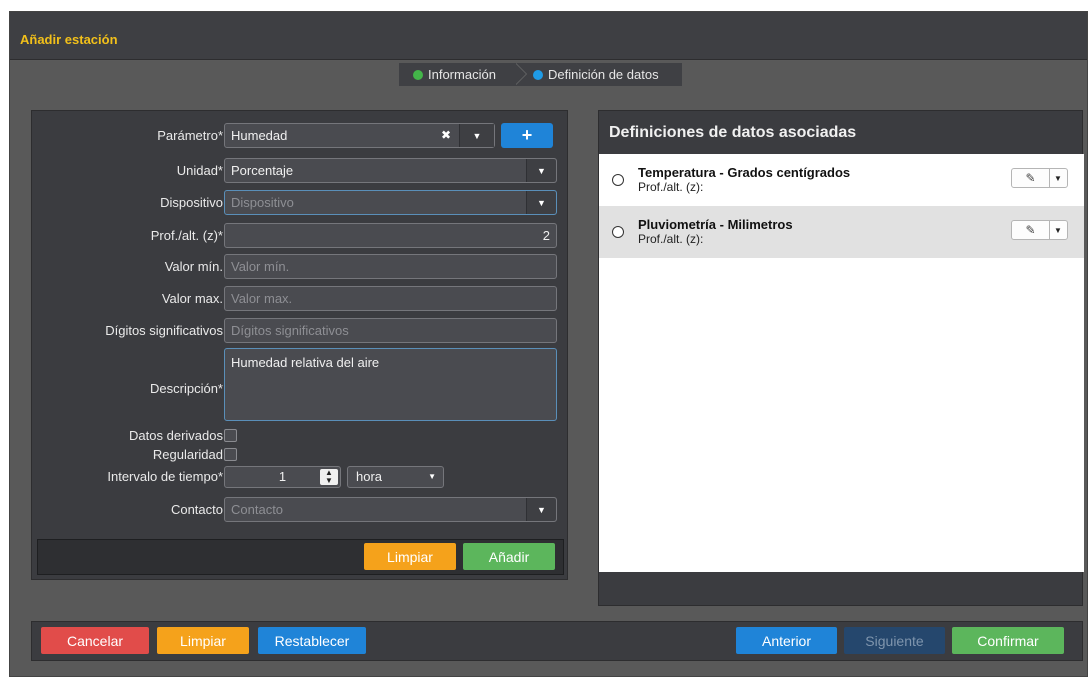 The height and width of the screenshot is (677, 1088). I want to click on contacto-placeholder: Contacto, so click(257, 509).